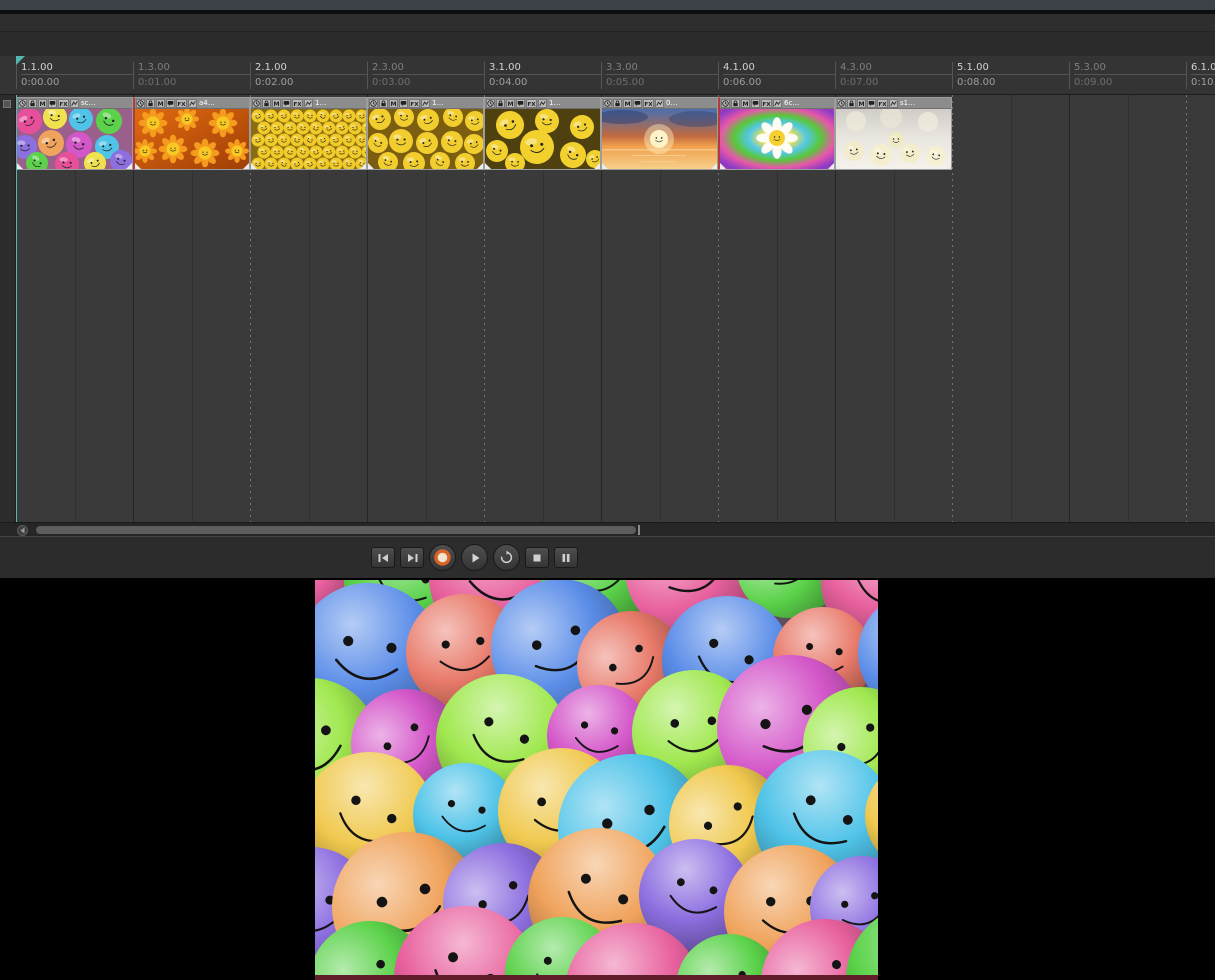  What do you see at coordinates (537, 557) in the screenshot?
I see `stop-button` at bounding box center [537, 557].